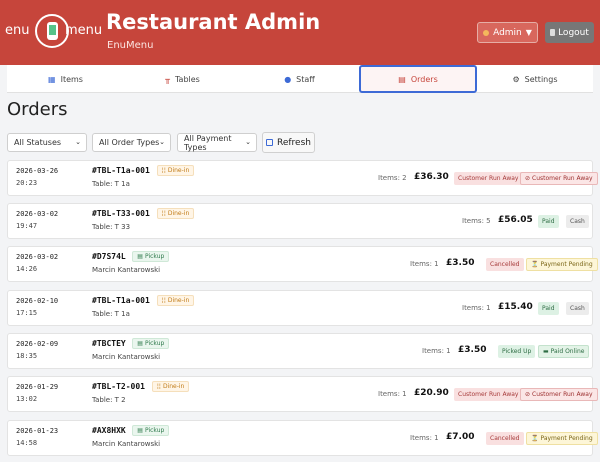 This screenshot has width=600, height=462. I want to click on logo-text-left: enu, so click(17, 30).